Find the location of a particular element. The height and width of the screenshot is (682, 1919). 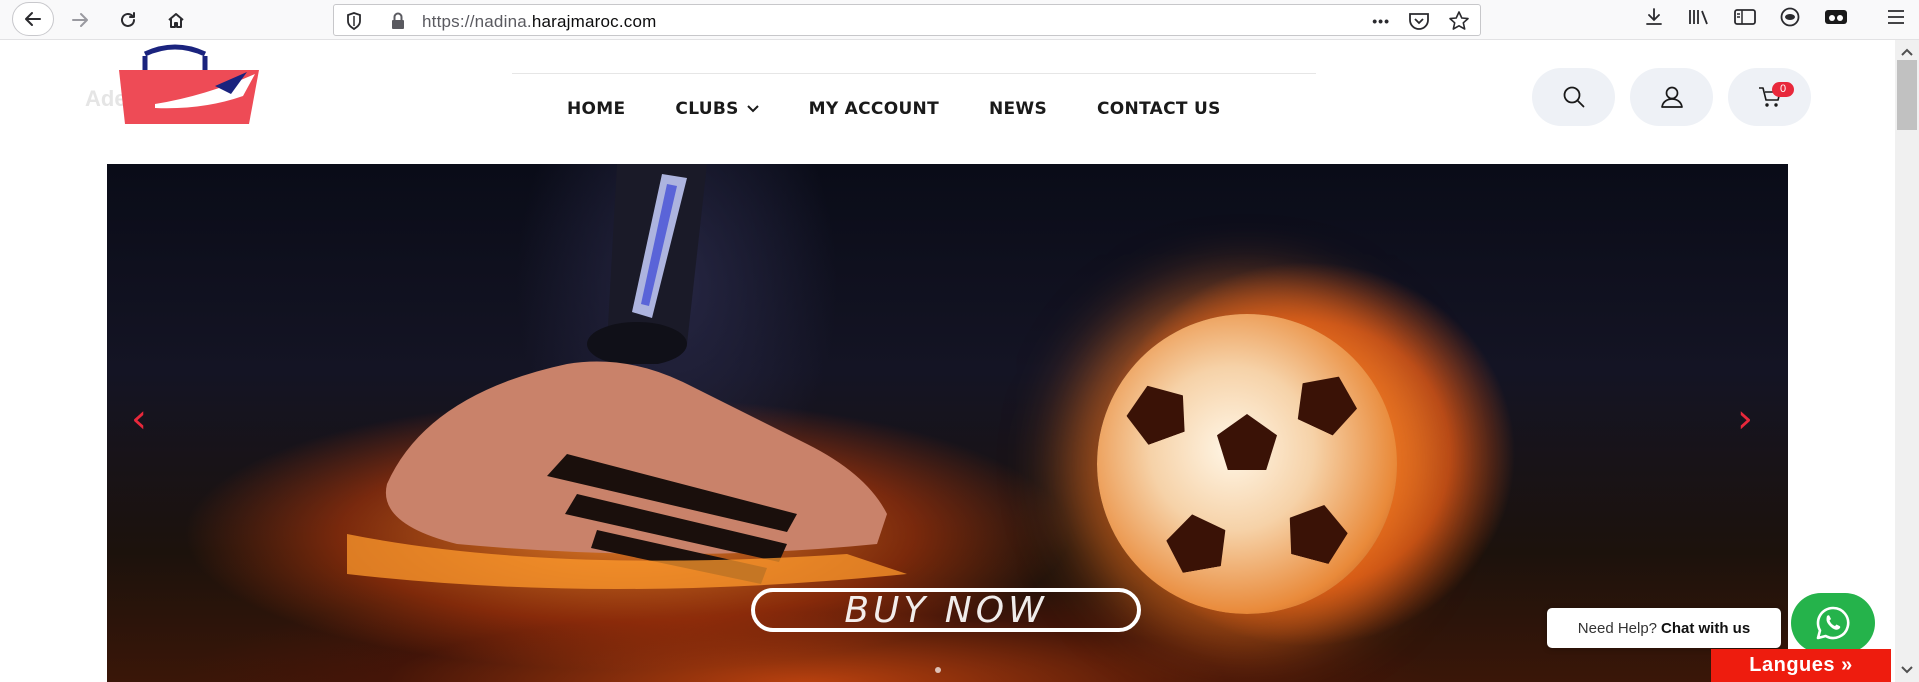

back-button is located at coordinates (33, 19).